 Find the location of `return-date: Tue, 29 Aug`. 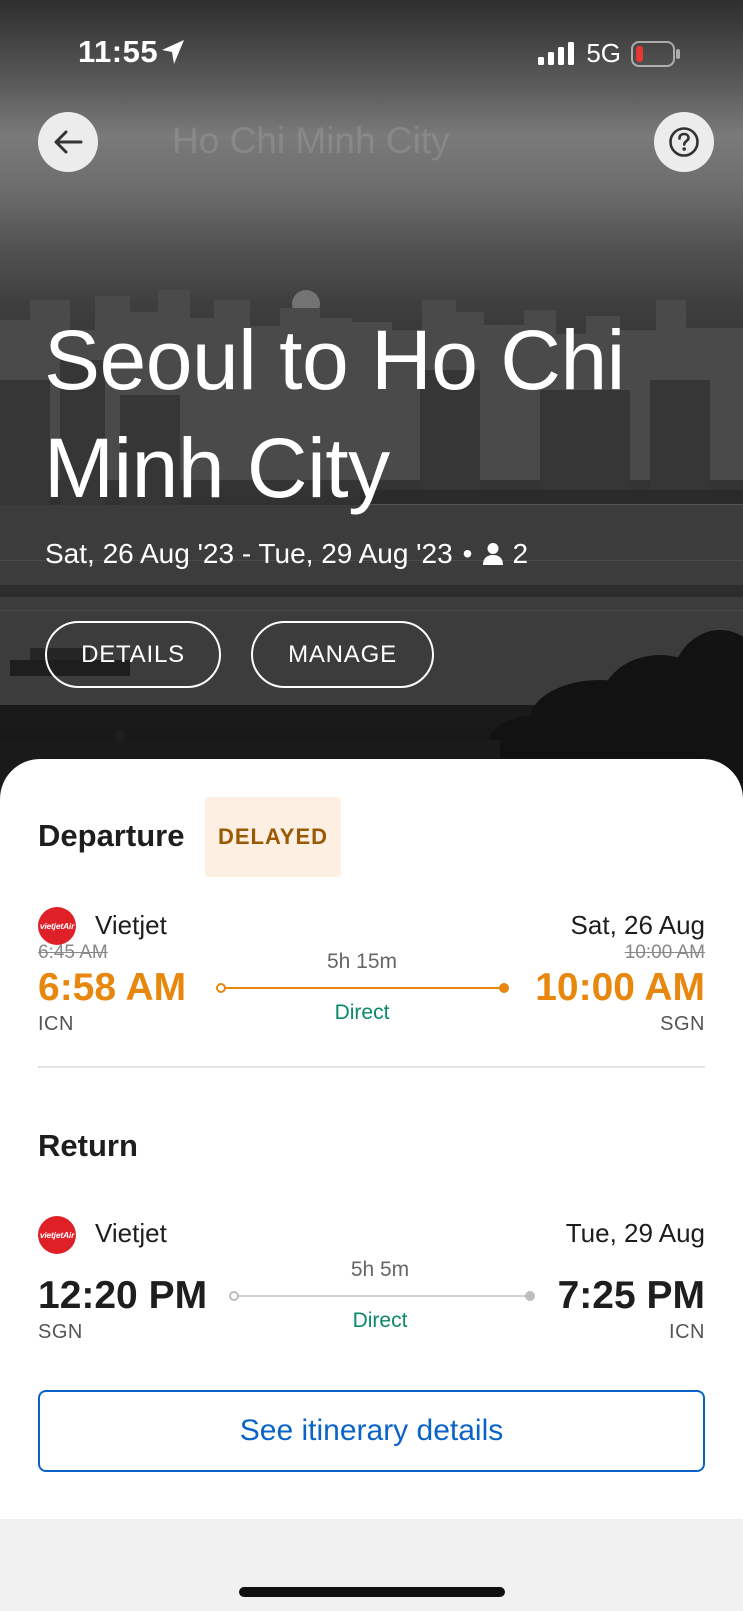

return-date: Tue, 29 Aug is located at coordinates (635, 1233).